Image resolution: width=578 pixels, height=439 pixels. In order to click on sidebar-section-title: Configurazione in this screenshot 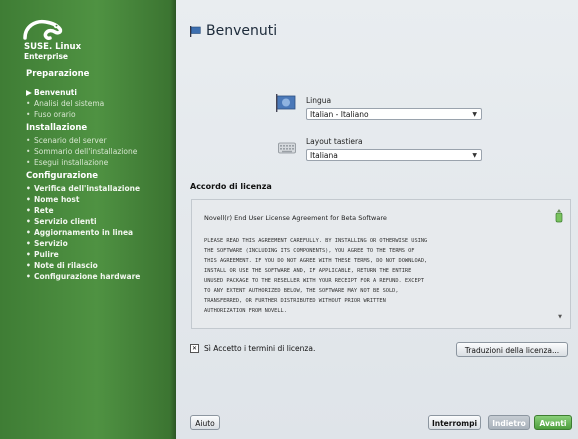, I will do `click(62, 176)`.